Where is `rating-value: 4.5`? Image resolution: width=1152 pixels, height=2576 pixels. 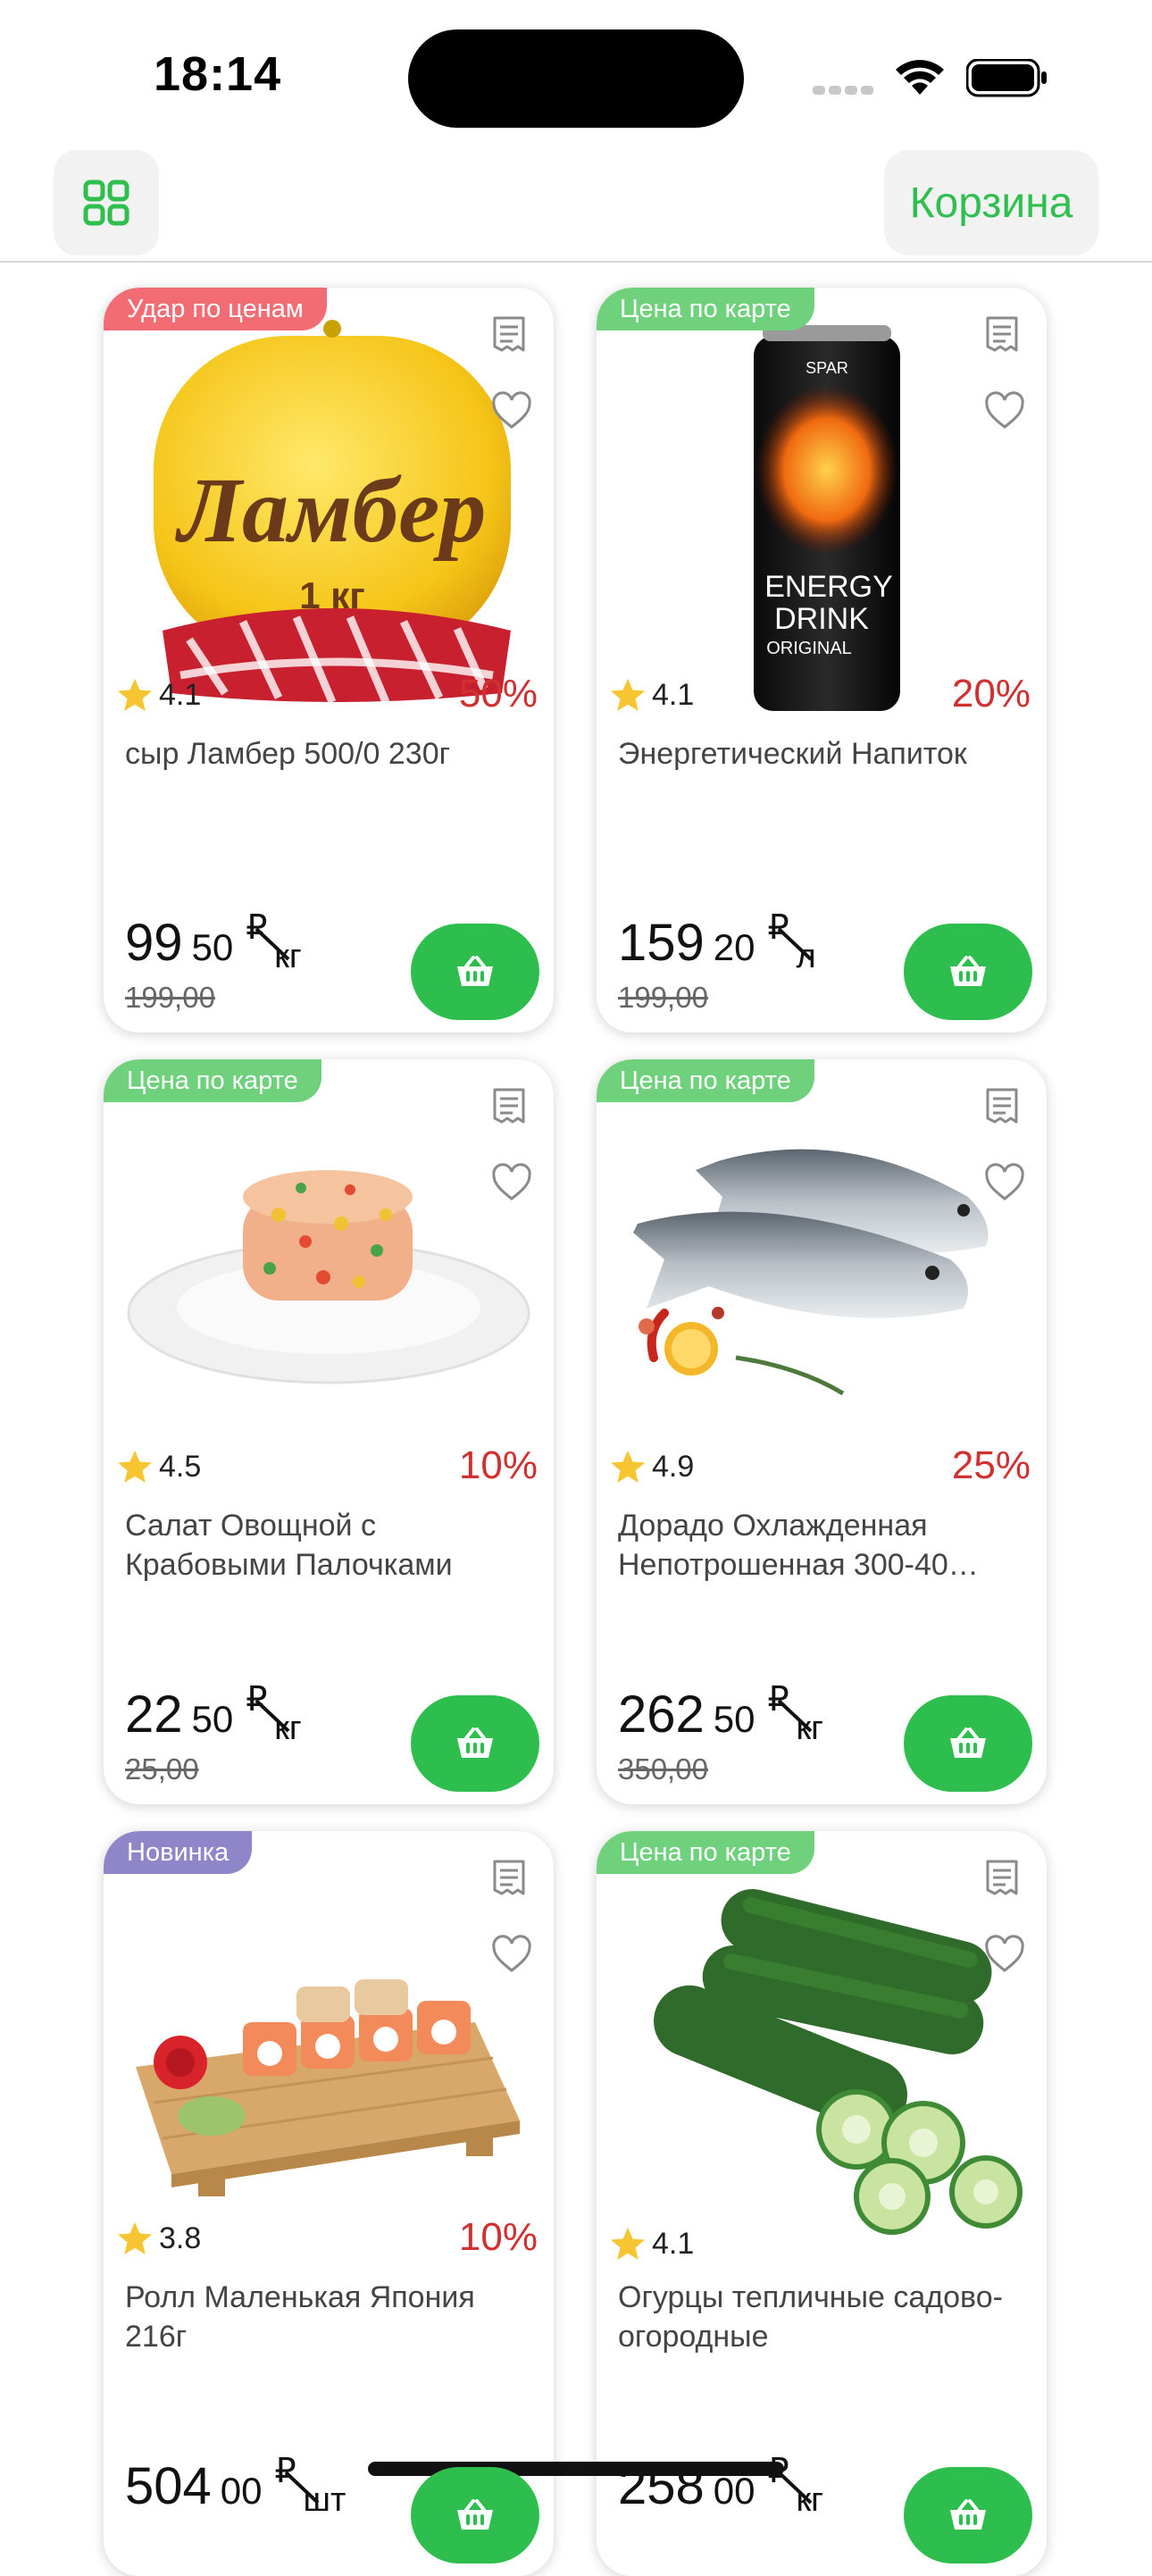
rating-value: 4.5 is located at coordinates (180, 1467).